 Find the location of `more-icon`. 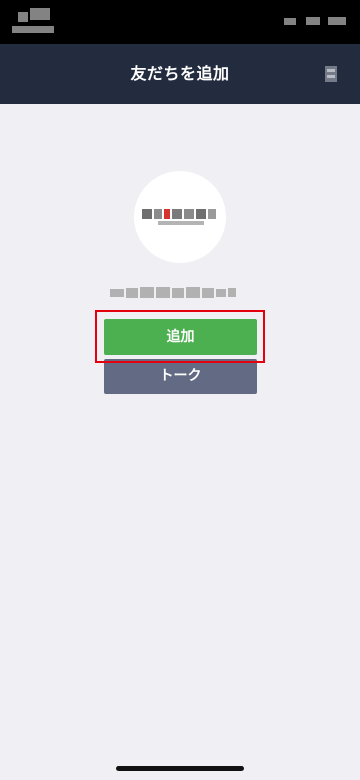

more-icon is located at coordinates (331, 74).